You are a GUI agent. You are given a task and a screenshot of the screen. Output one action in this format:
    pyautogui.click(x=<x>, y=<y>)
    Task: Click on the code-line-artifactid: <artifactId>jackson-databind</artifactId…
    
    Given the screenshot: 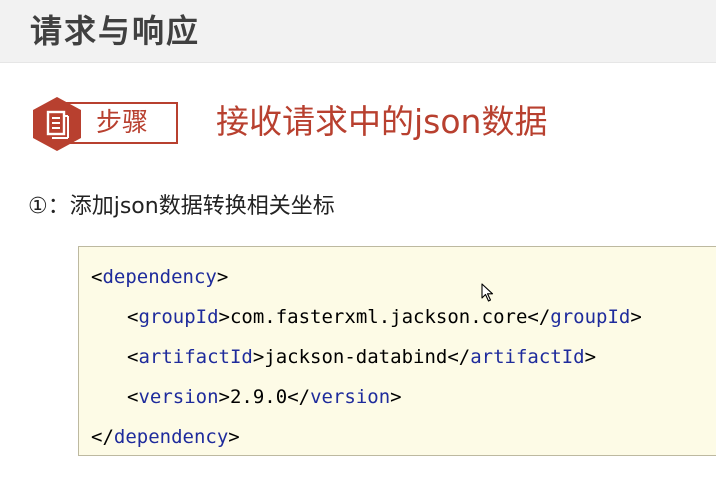 What is the action you would take?
    pyautogui.click(x=361, y=357)
    